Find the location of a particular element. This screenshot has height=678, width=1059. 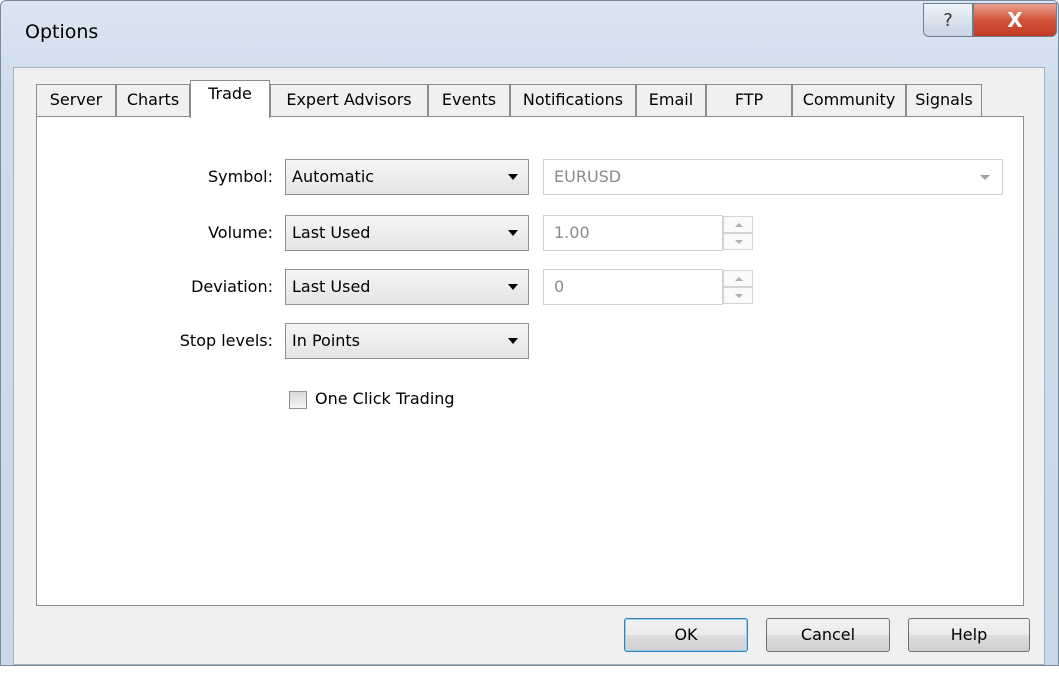

tab-events: Events is located at coordinates (469, 100).